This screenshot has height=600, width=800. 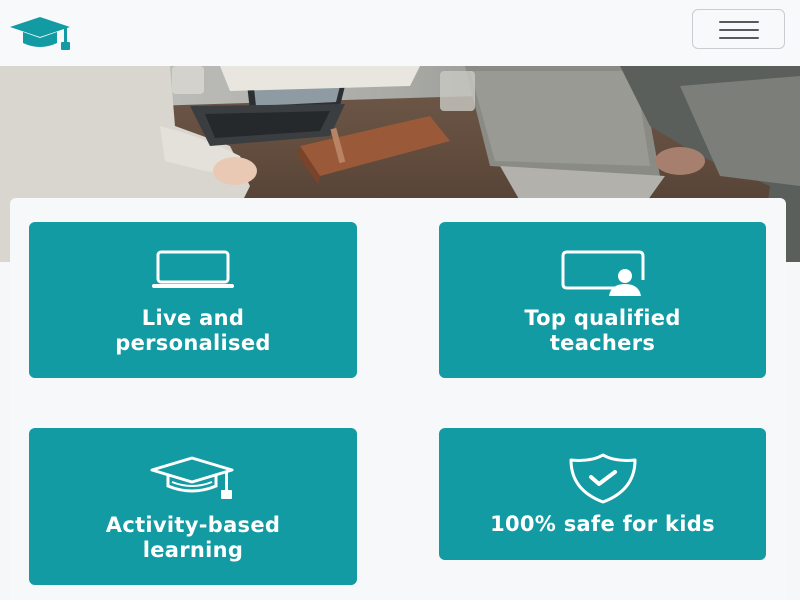 I want to click on feature-label: Top qualified teachers, so click(x=602, y=330).